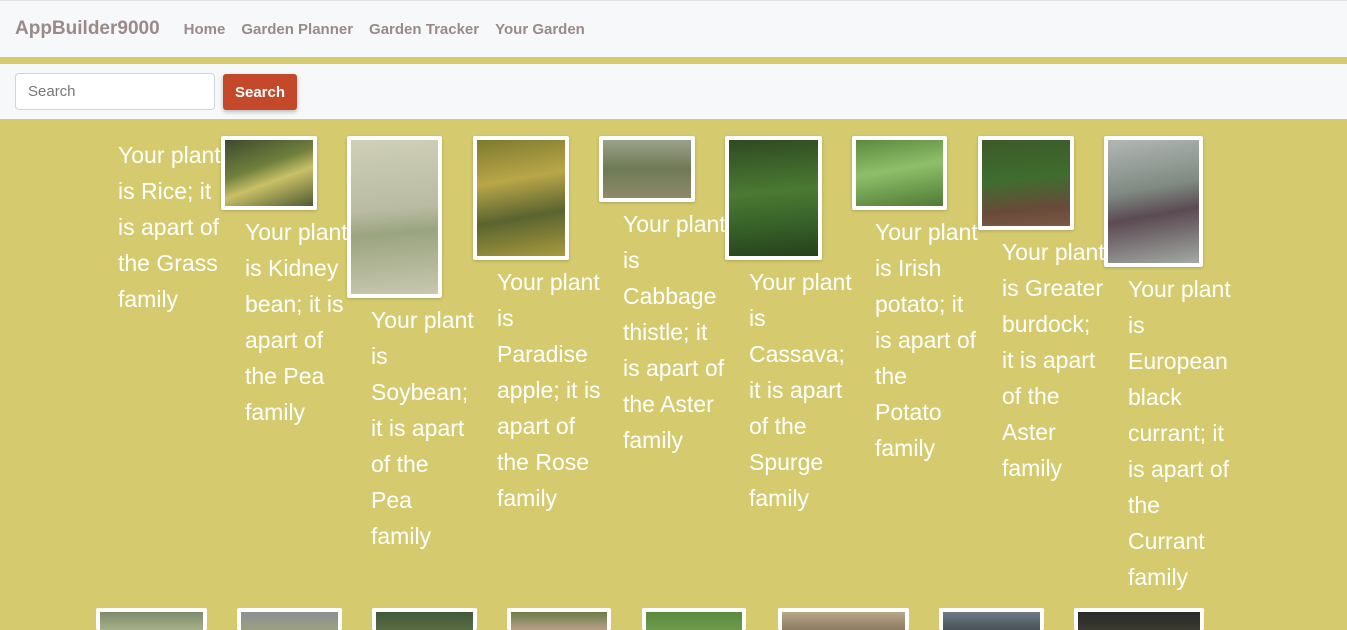  What do you see at coordinates (205, 29) in the screenshot?
I see `nav-link-home: Home` at bounding box center [205, 29].